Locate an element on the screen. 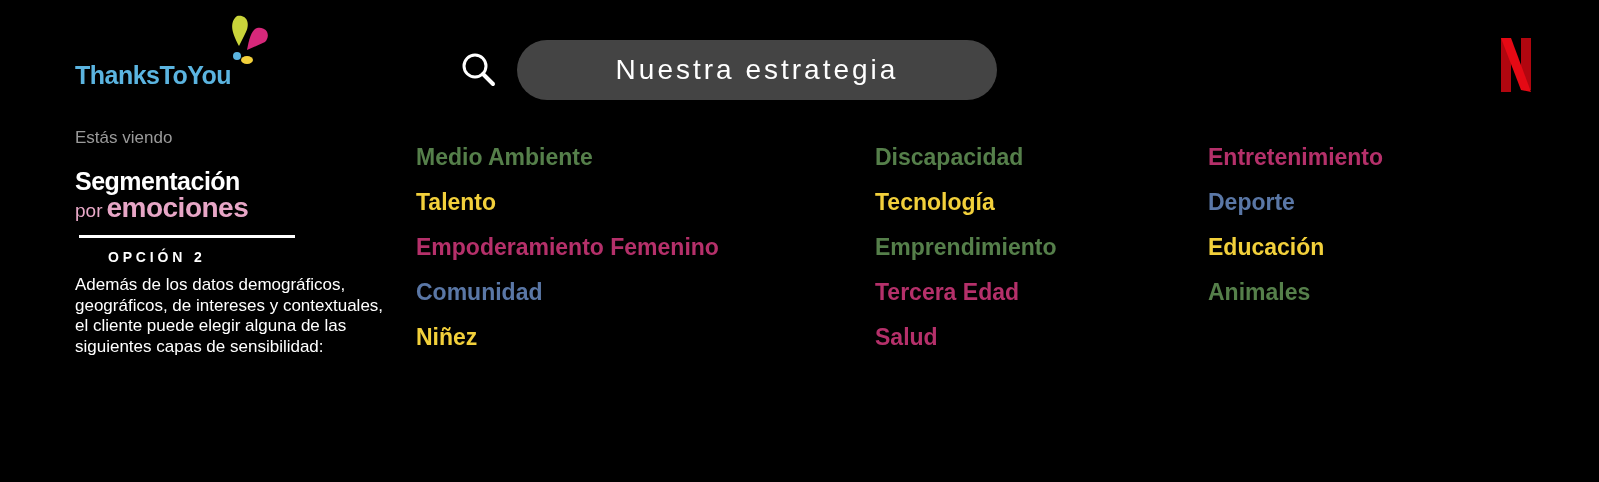 The width and height of the screenshot is (1599, 482). logo-icon is located at coordinates (1516, 65).